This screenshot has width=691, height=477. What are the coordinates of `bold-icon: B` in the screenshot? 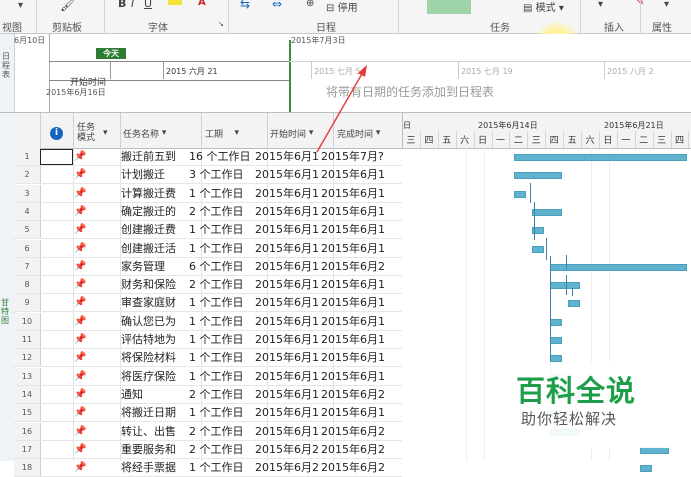 It's located at (122, 5).